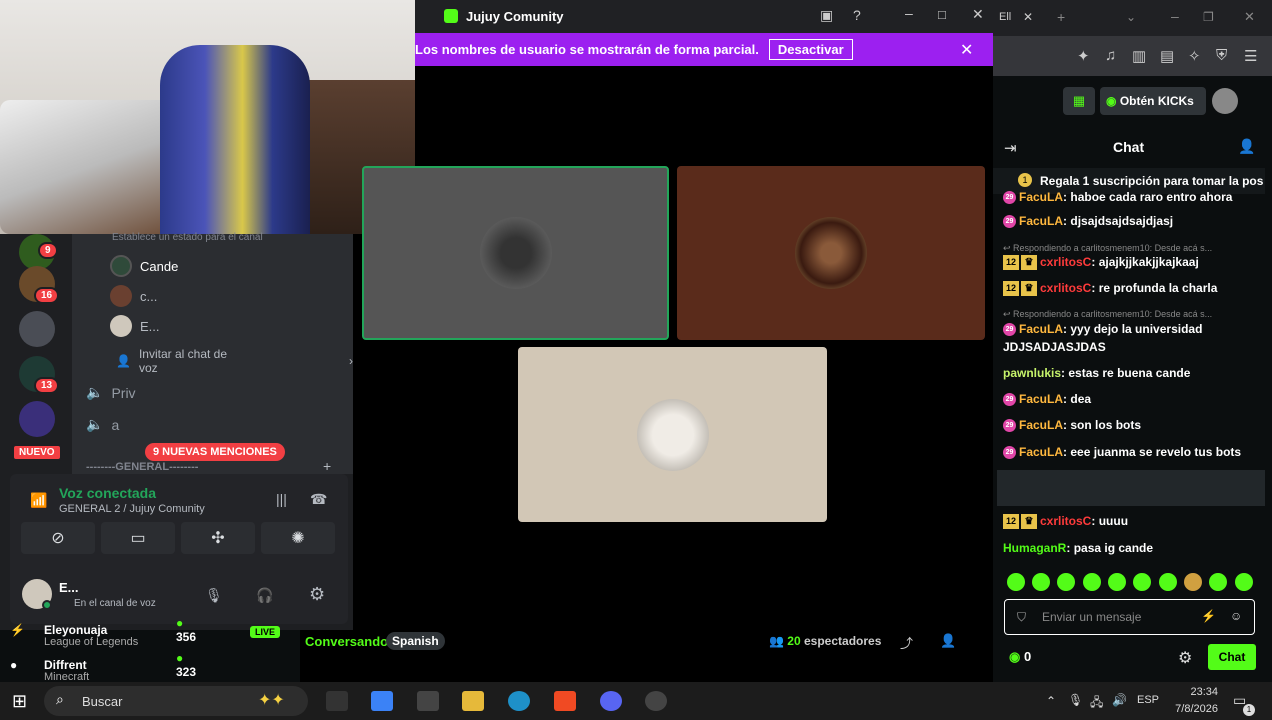  What do you see at coordinates (264, 595) in the screenshot?
I see `headphones-icon: 🎧` at bounding box center [264, 595].